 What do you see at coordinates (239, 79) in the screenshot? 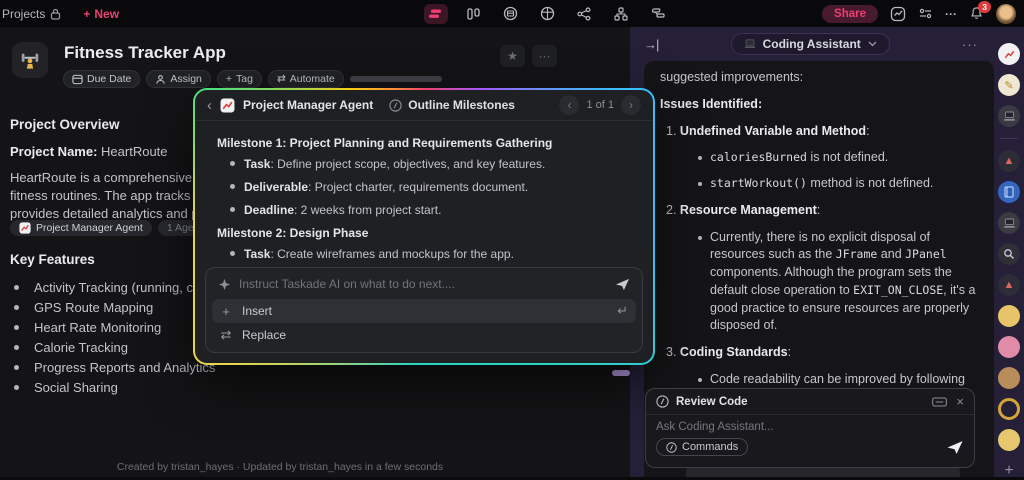
I see `tag-chip: + Tag` at bounding box center [239, 79].